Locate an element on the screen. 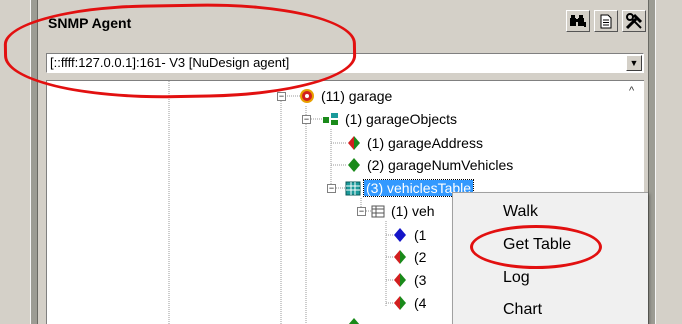 The width and height of the screenshot is (682, 324). tree-node-label: (1) garageObjects is located at coordinates (401, 119).